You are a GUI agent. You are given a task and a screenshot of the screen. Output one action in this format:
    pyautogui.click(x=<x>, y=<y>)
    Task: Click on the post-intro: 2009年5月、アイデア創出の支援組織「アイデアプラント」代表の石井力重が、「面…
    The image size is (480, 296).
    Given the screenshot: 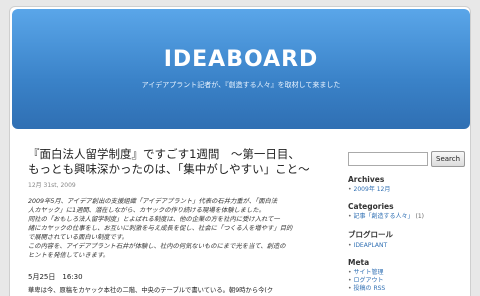 What is the action you would take?
    pyautogui.click(x=183, y=228)
    